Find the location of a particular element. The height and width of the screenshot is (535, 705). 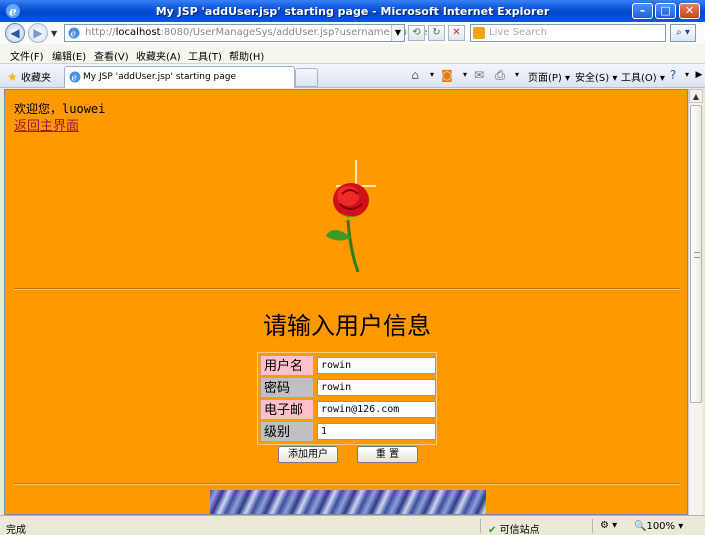

rose-image is located at coordinates (351, 216).